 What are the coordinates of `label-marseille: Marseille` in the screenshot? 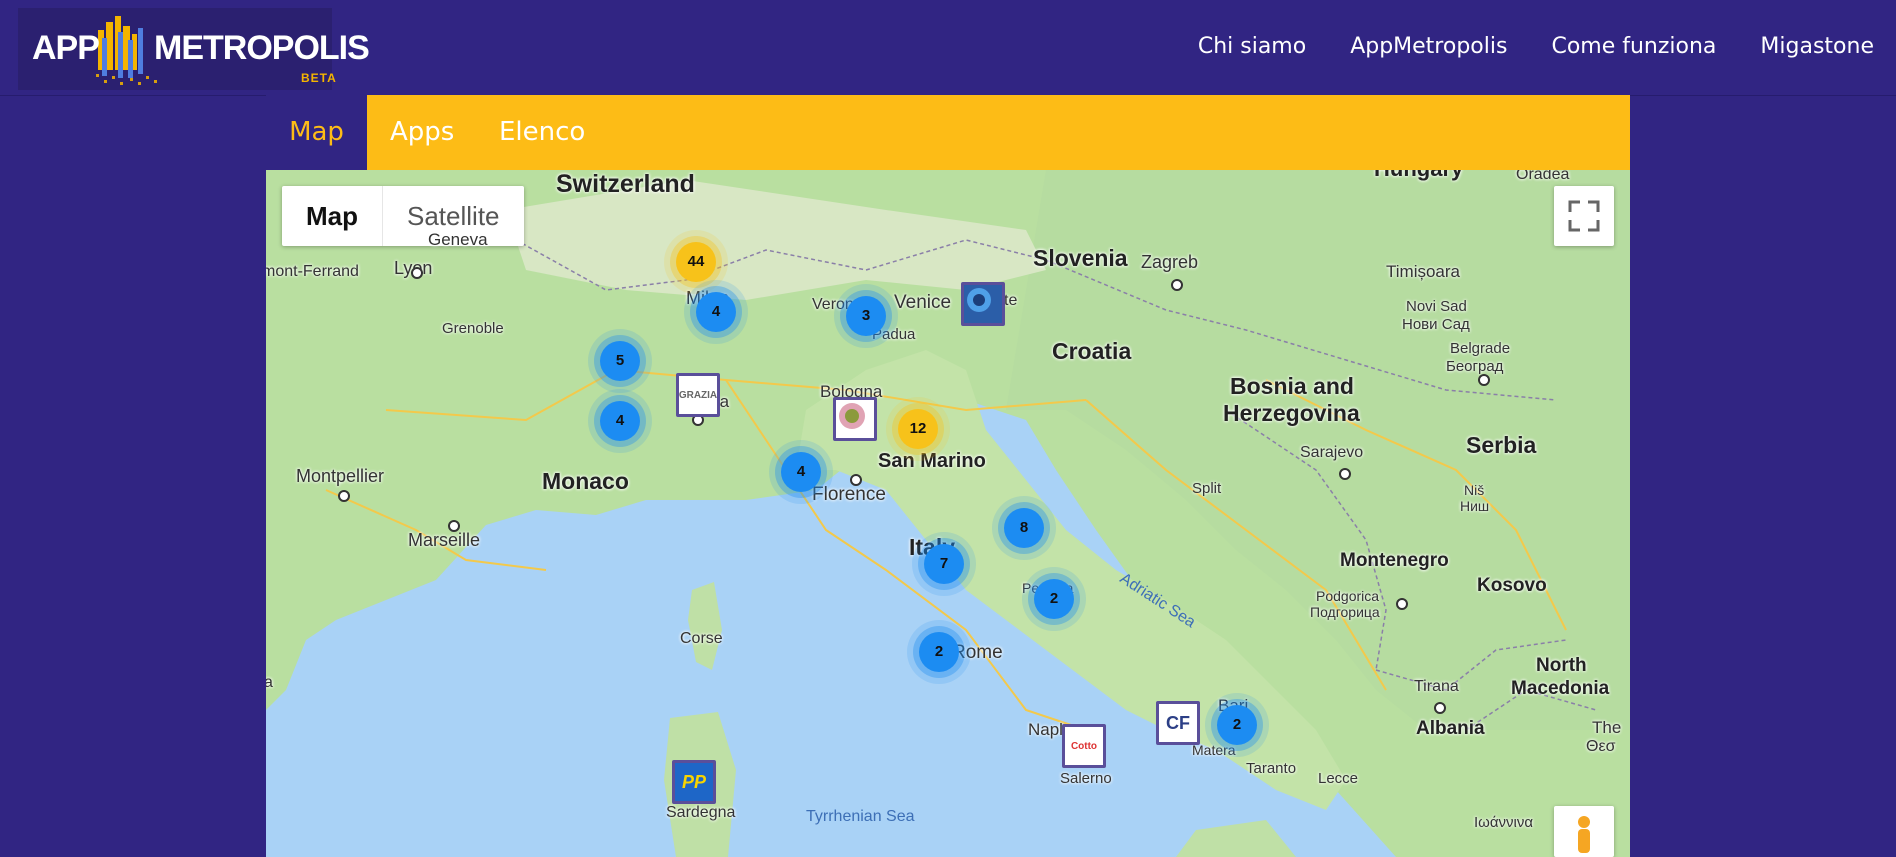 It's located at (444, 540).